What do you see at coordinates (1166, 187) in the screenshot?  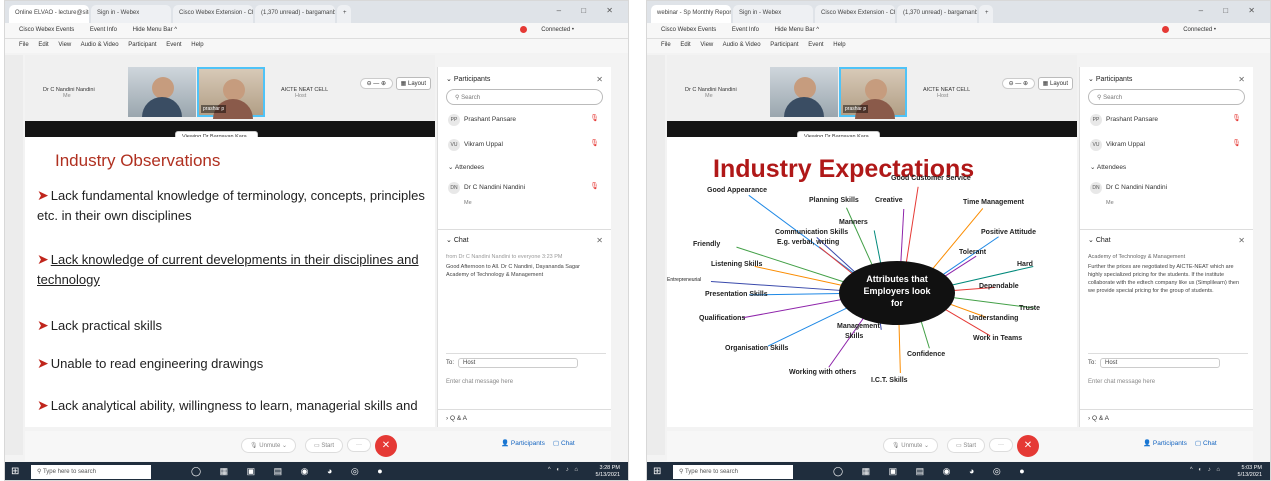 I see `attendee-row: DN Dr C Nandini Nandini` at bounding box center [1166, 187].